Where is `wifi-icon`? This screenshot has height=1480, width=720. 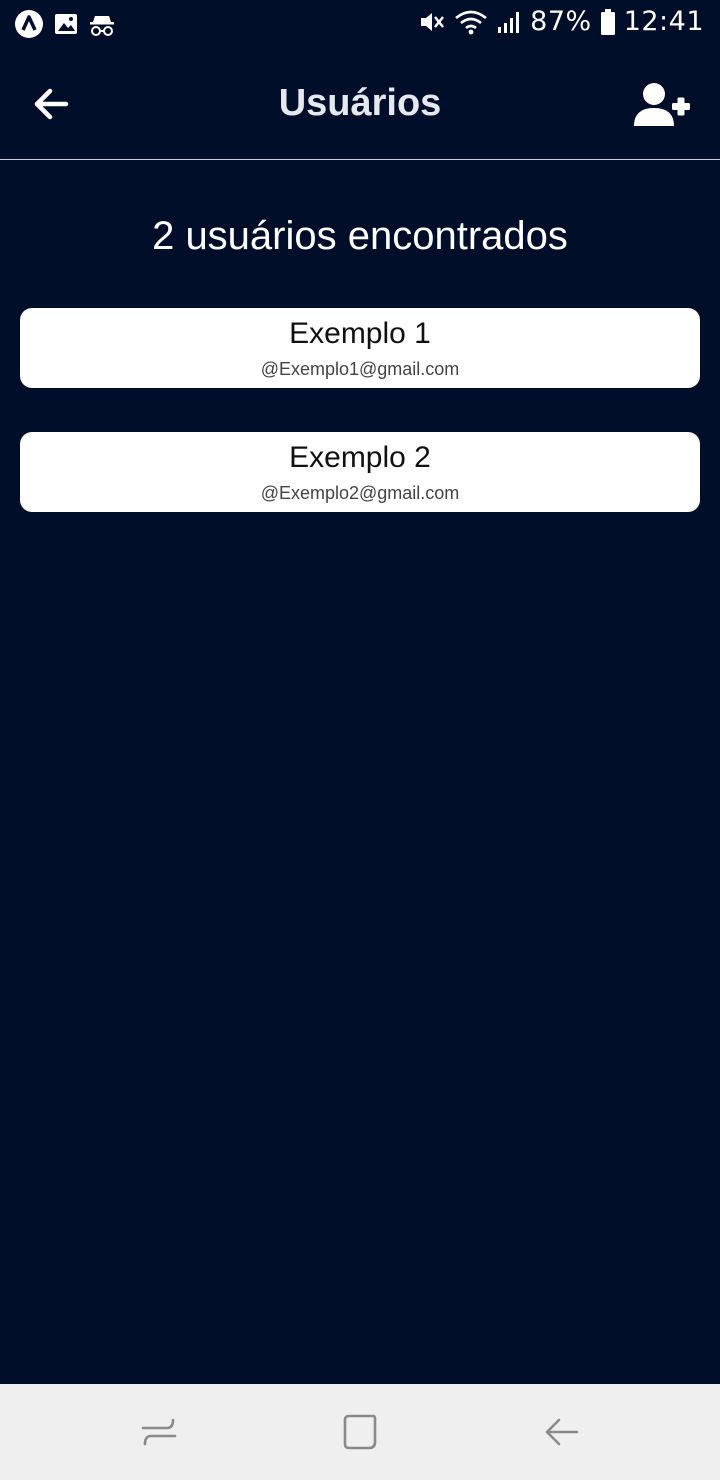
wifi-icon is located at coordinates (471, 22).